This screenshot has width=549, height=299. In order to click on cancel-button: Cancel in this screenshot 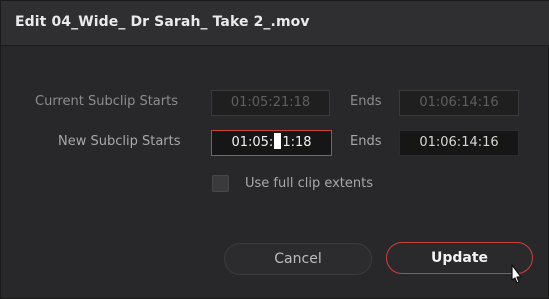, I will do `click(298, 259)`.